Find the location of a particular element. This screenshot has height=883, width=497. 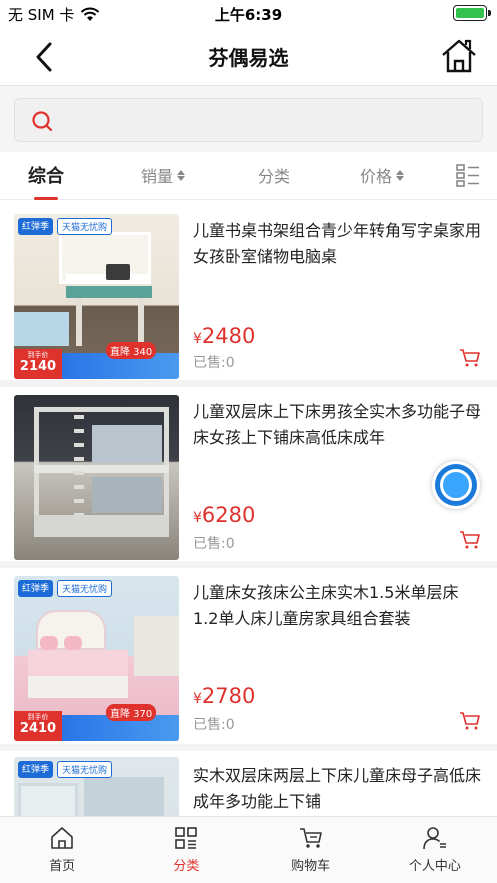

product-card: 红弹季 天猫无忧购 实木双层床两层上下床儿童床母子高低床成年多功能上下铺 is located at coordinates (248, 783).